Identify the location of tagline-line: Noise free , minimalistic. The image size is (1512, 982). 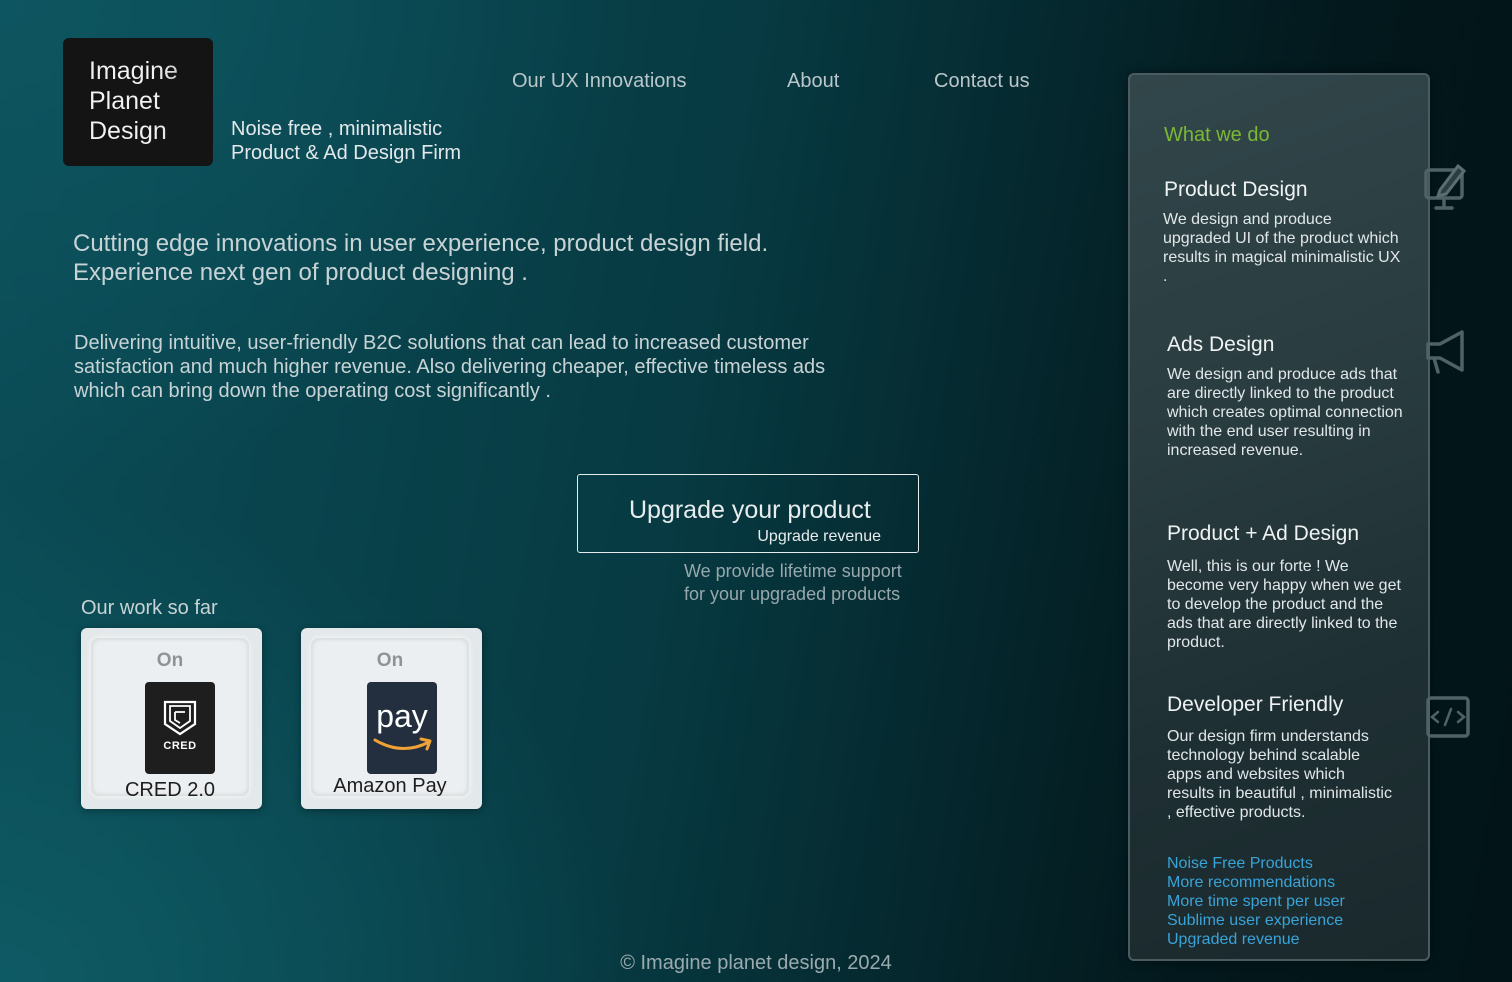
(337, 129).